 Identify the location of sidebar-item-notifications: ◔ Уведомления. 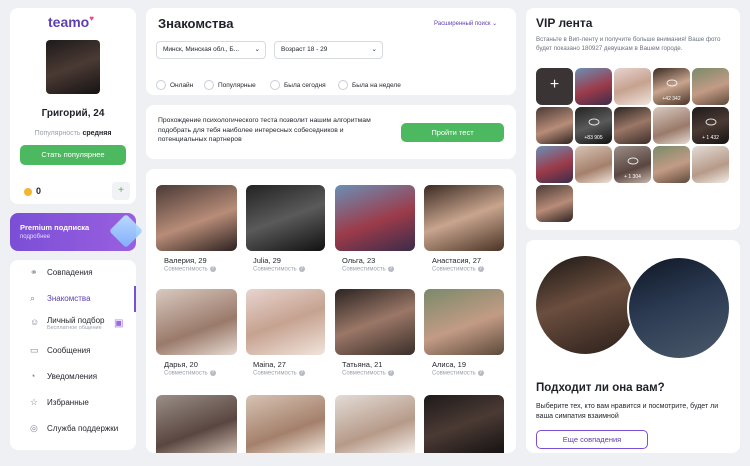
(63, 376).